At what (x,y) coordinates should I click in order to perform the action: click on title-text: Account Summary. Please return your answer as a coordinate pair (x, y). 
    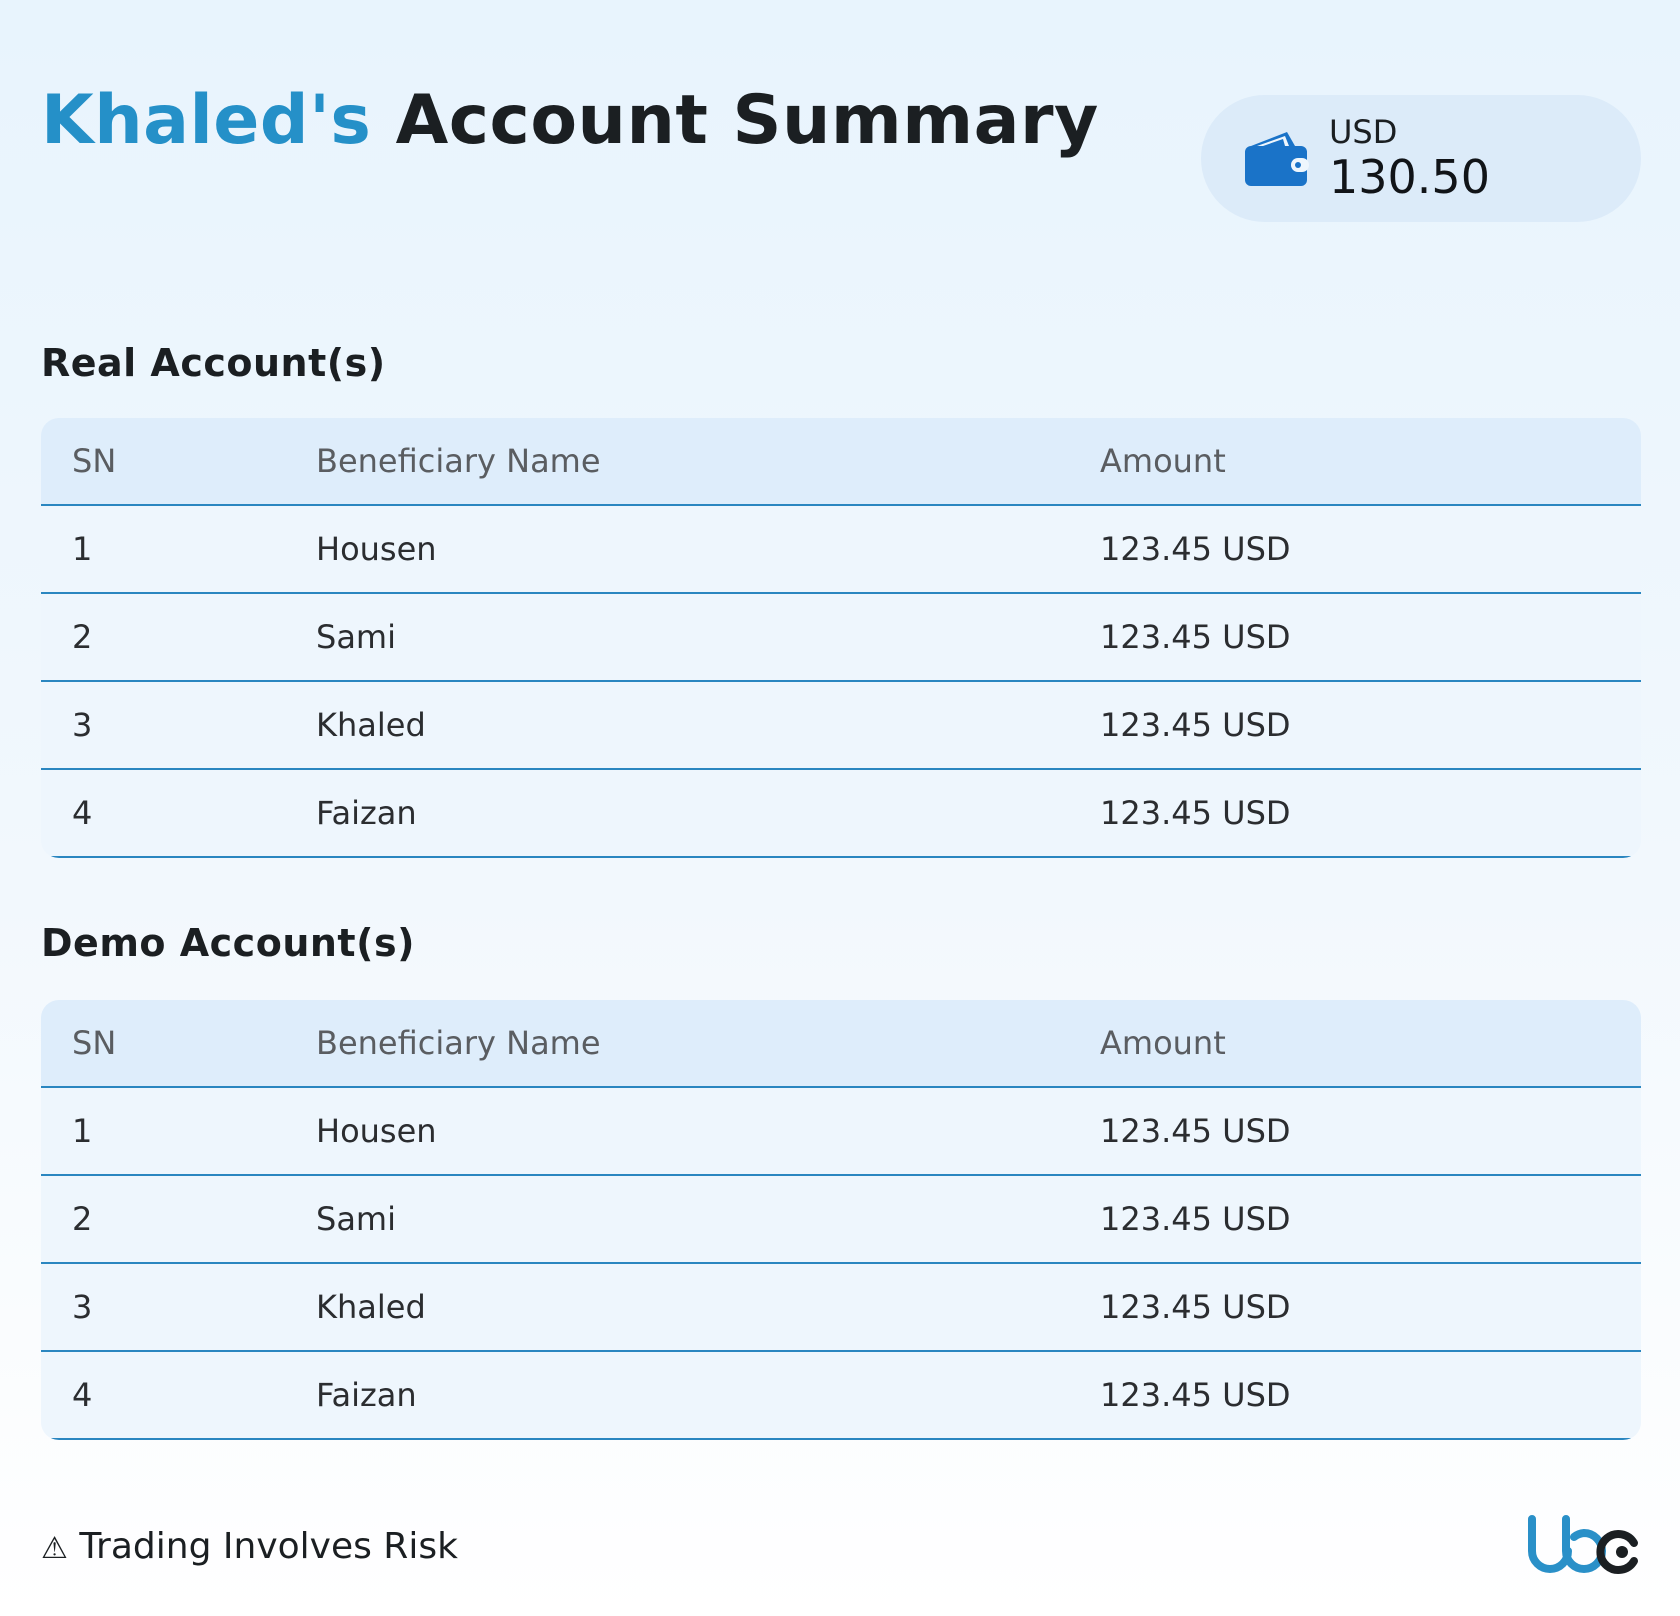
    Looking at the image, I should click on (747, 120).